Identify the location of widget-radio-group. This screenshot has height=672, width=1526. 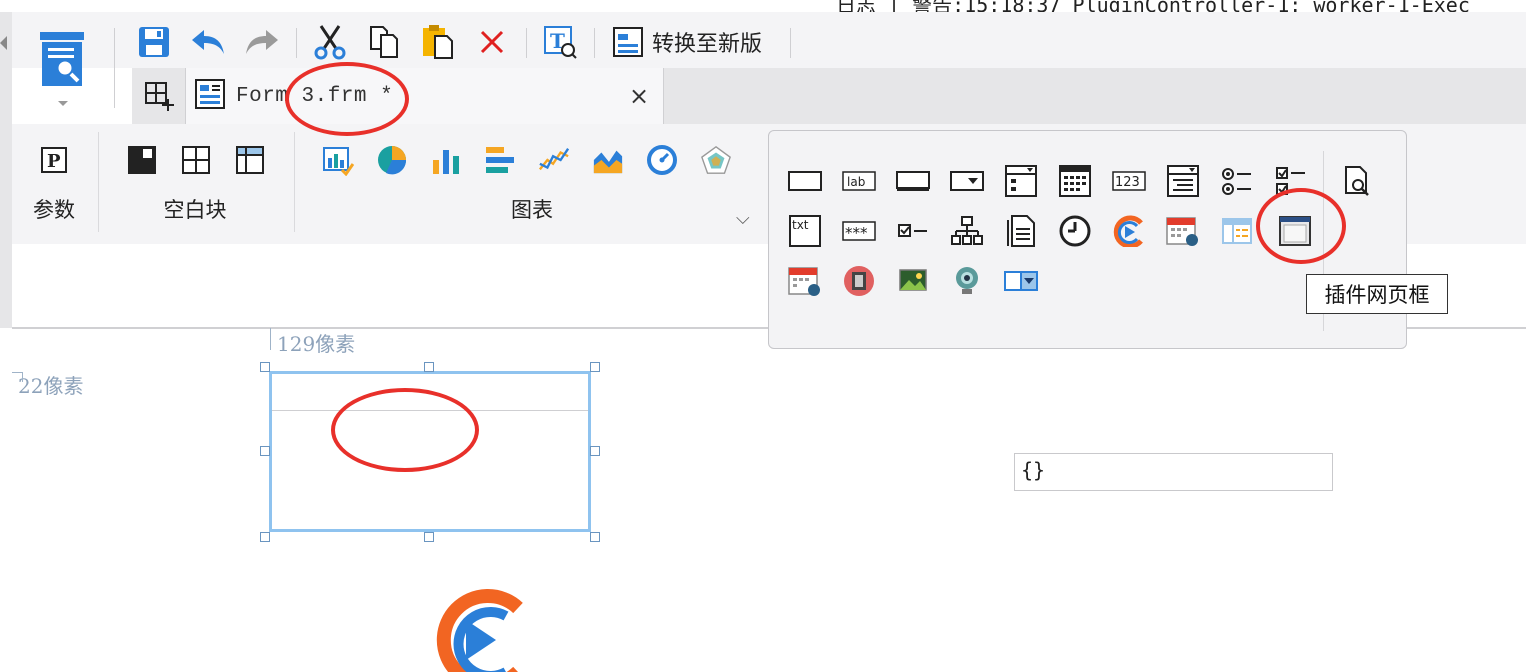
(1237, 181).